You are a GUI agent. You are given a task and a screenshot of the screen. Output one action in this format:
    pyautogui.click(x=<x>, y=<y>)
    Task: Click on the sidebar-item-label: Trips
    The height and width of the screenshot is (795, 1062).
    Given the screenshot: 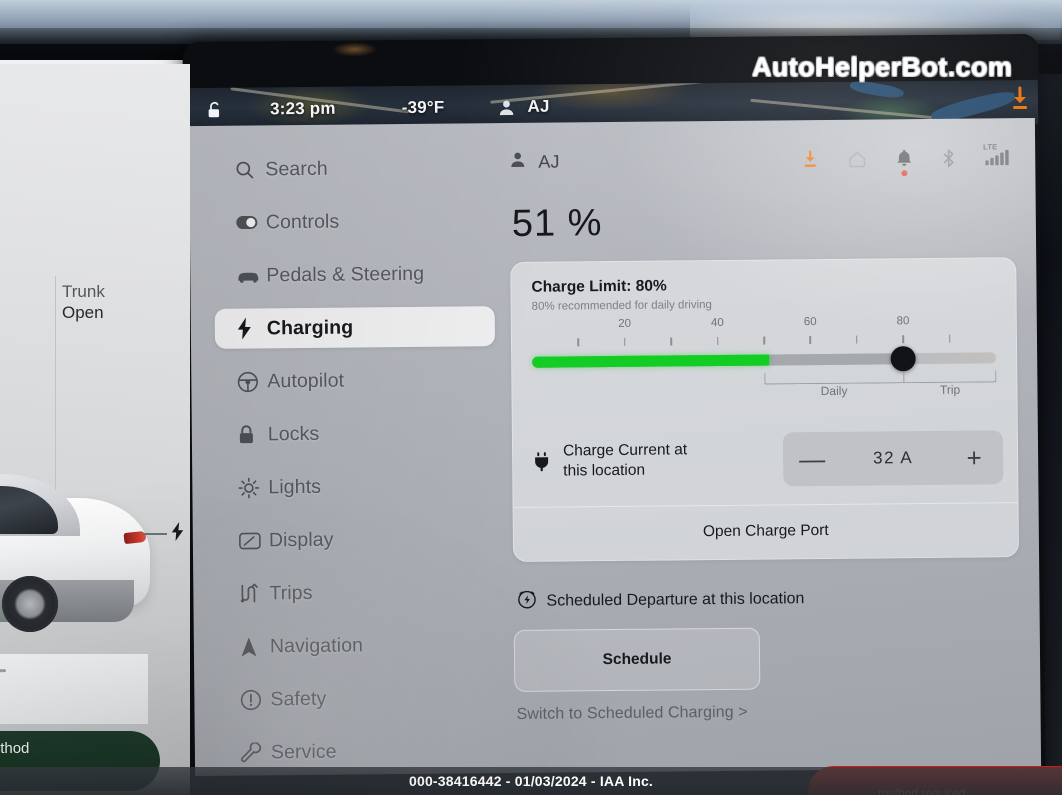 What is the action you would take?
    pyautogui.click(x=291, y=592)
    